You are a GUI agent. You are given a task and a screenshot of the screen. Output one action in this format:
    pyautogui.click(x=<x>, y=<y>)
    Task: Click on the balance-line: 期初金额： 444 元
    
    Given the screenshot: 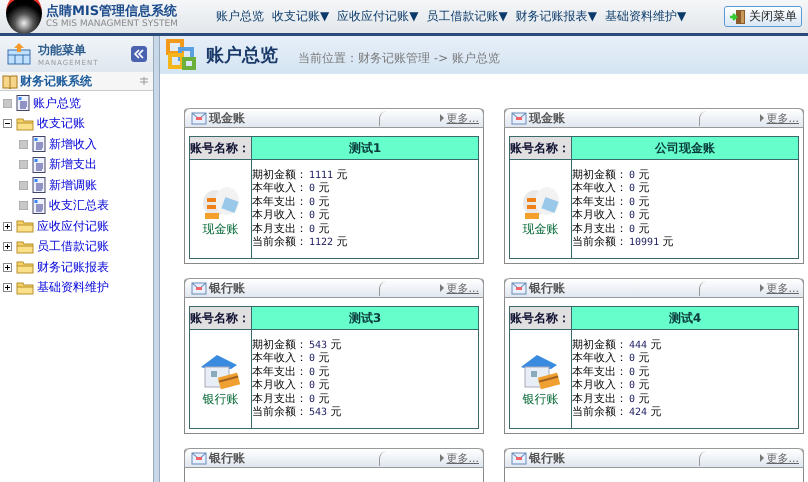 What is the action you would take?
    pyautogui.click(x=617, y=345)
    